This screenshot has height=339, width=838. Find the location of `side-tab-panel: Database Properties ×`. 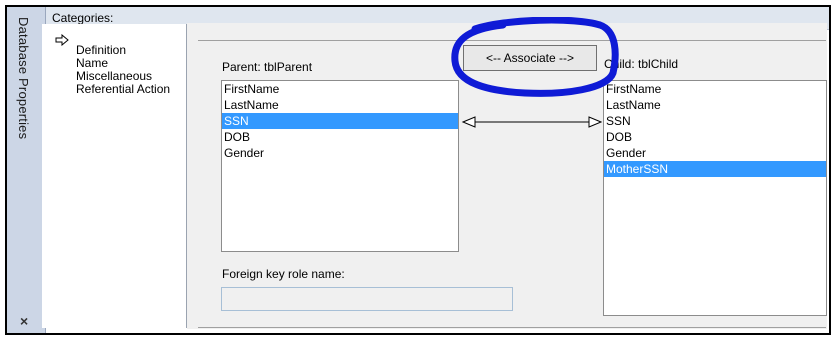

side-tab-panel: Database Properties × is located at coordinates (26, 170).